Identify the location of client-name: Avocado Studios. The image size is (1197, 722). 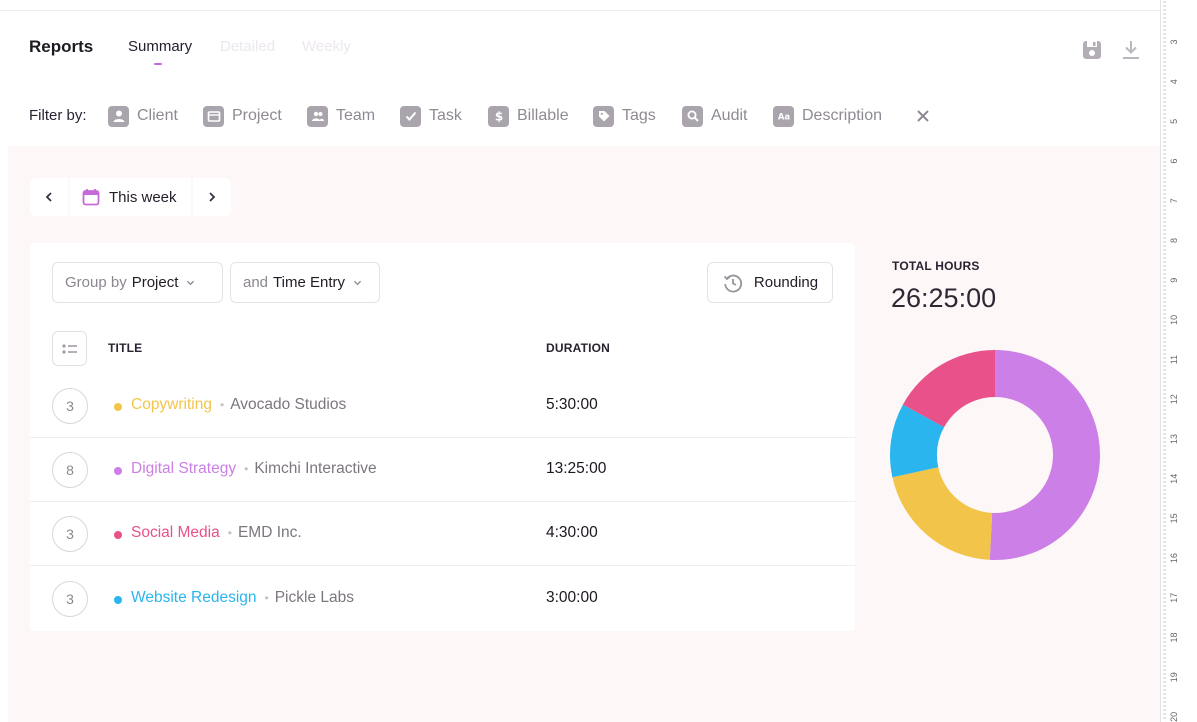
(288, 404).